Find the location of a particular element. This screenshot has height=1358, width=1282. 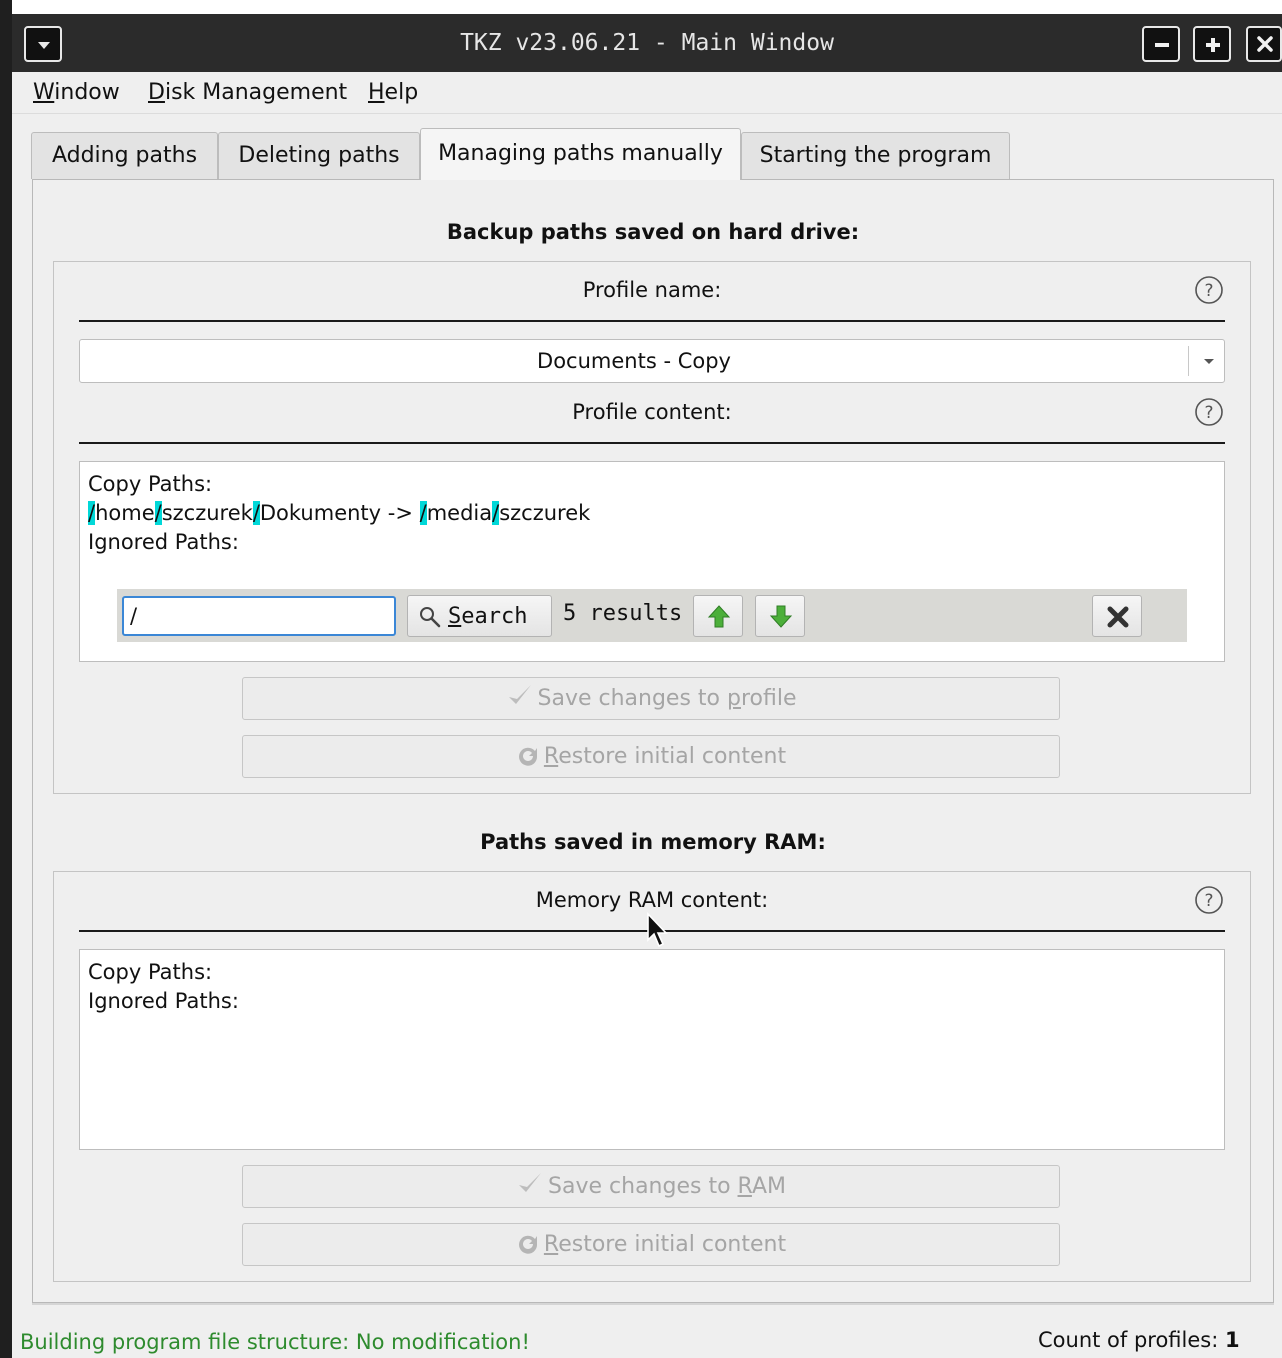

restore-initial-content-button: Restore initial content is located at coordinates (651, 756).